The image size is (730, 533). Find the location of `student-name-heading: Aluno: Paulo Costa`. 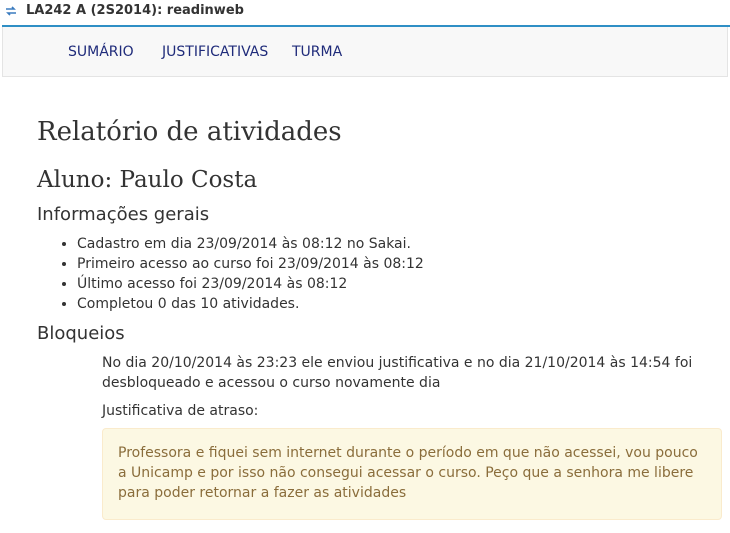

student-name-heading: Aluno: Paulo Costa is located at coordinates (147, 180).